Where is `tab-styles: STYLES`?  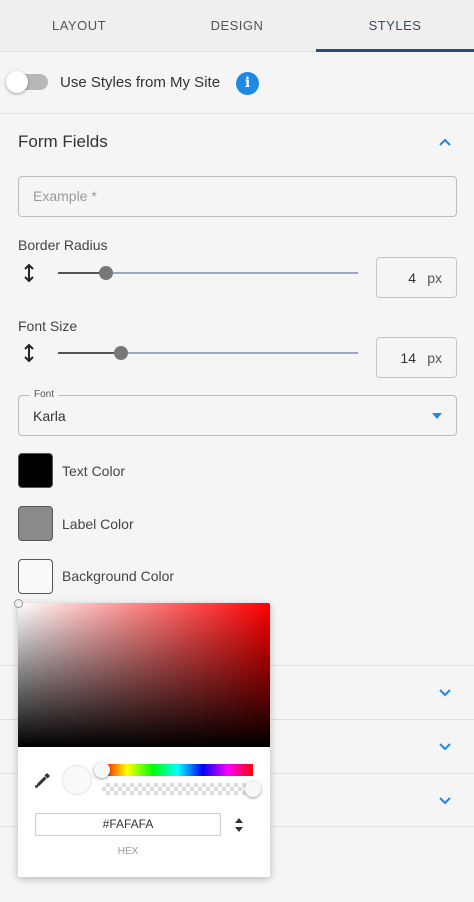
tab-styles: STYLES is located at coordinates (395, 26).